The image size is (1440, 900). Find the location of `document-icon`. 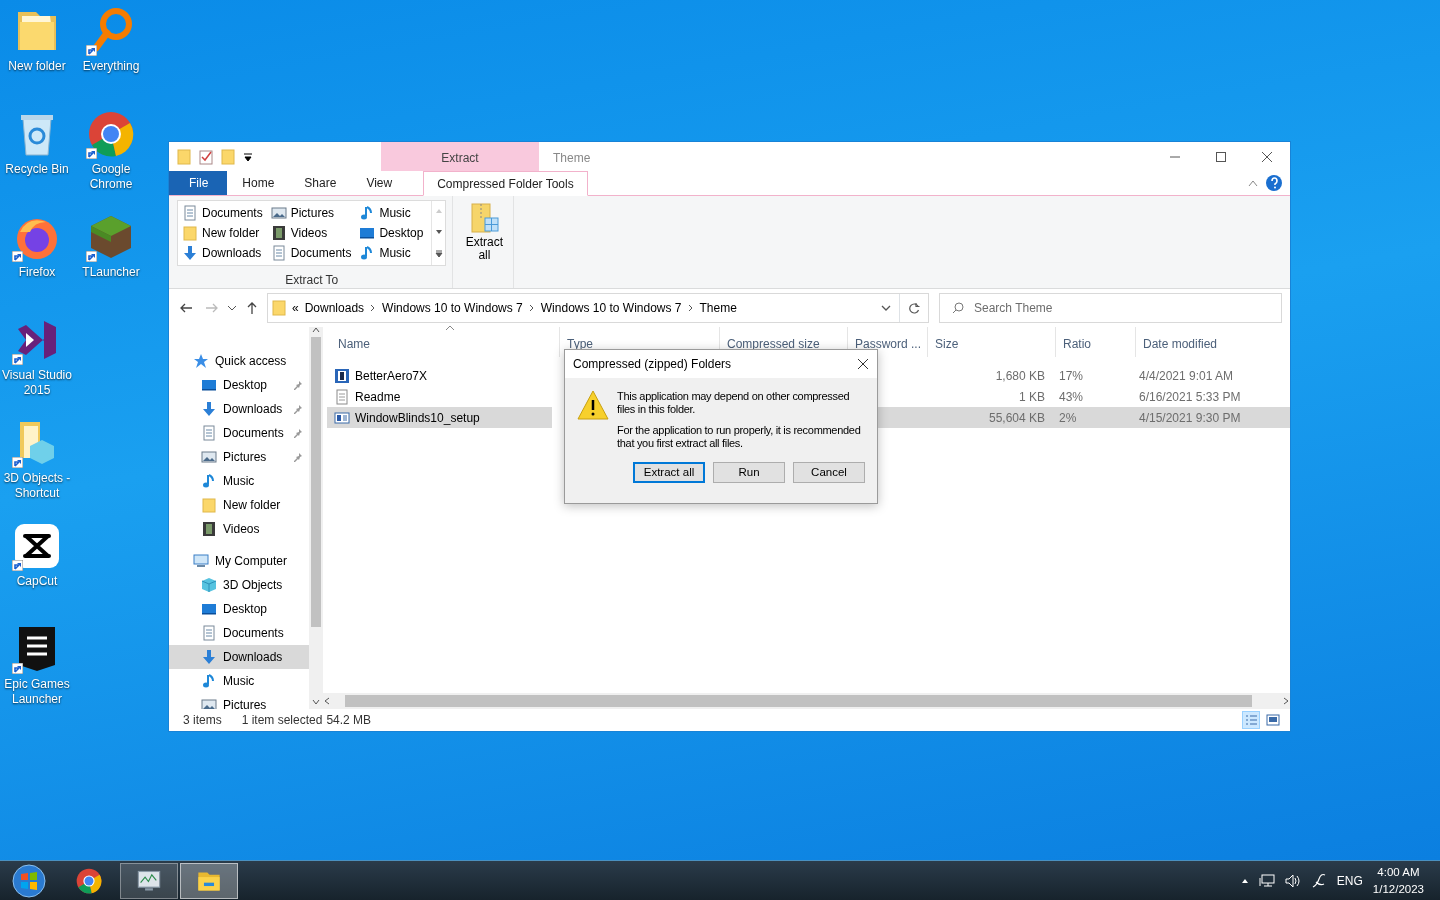

document-icon is located at coordinates (190, 213).